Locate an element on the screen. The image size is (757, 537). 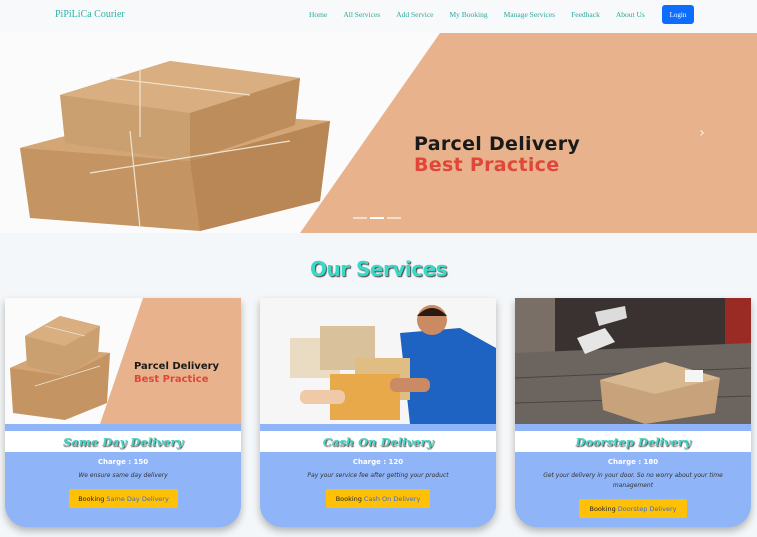
nav-my-booking: My Booking is located at coordinates (469, 14).